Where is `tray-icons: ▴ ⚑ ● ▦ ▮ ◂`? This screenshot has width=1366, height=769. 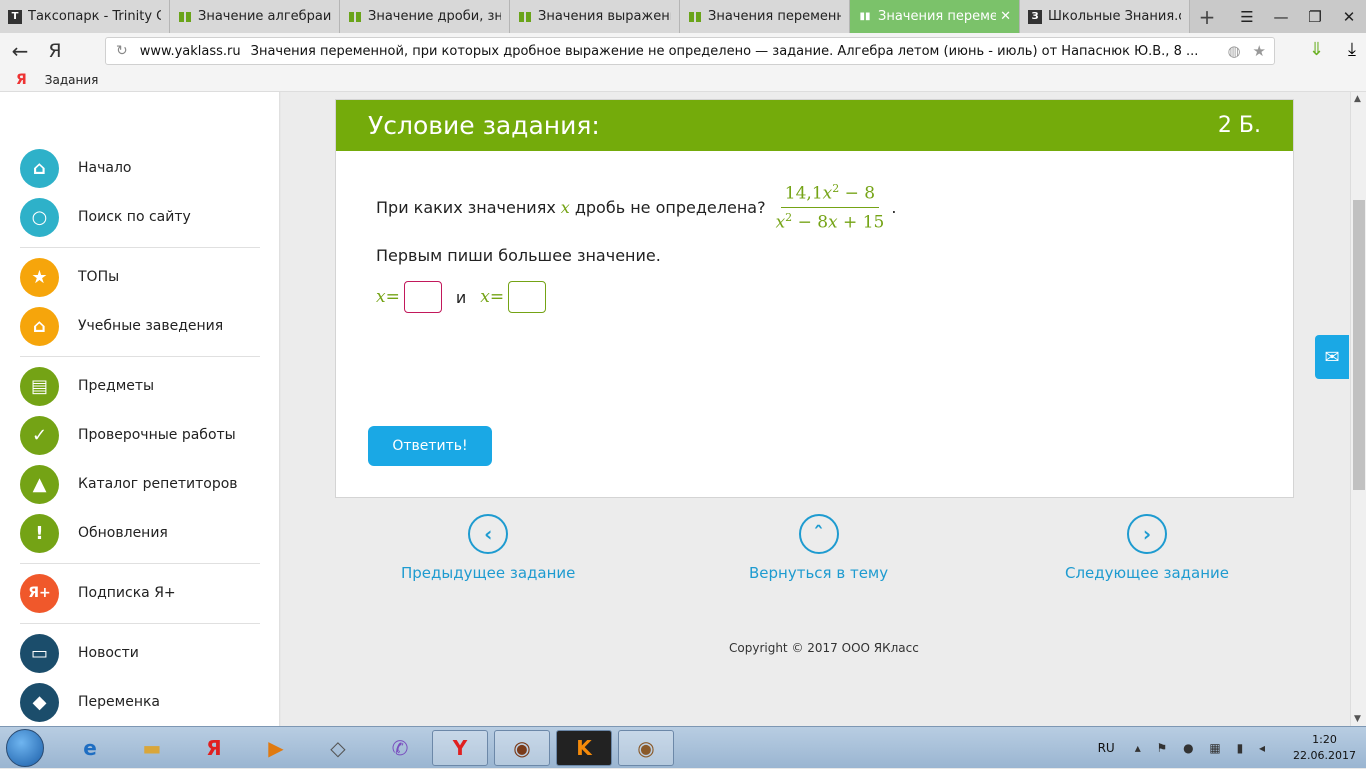
tray-icons: ▴ ⚑ ● ▦ ▮ ◂ is located at coordinates (1203, 748).